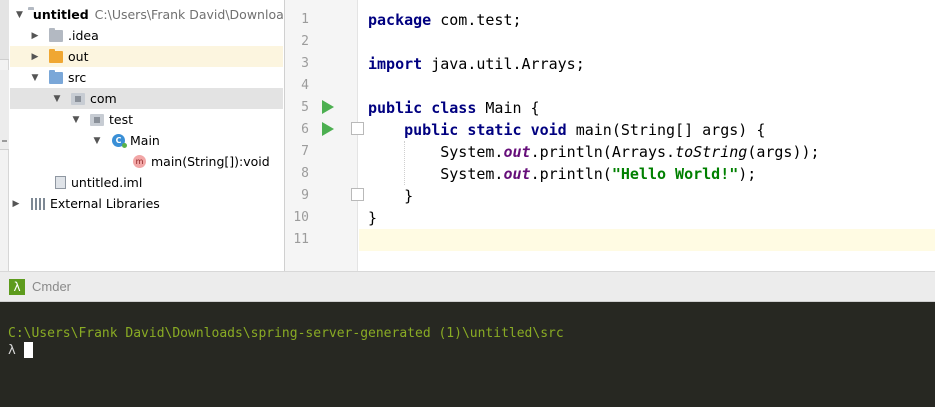 This screenshot has width=935, height=407. Describe the element at coordinates (146, 35) in the screenshot. I see `tree-row-idea: ▶ .idea` at that location.